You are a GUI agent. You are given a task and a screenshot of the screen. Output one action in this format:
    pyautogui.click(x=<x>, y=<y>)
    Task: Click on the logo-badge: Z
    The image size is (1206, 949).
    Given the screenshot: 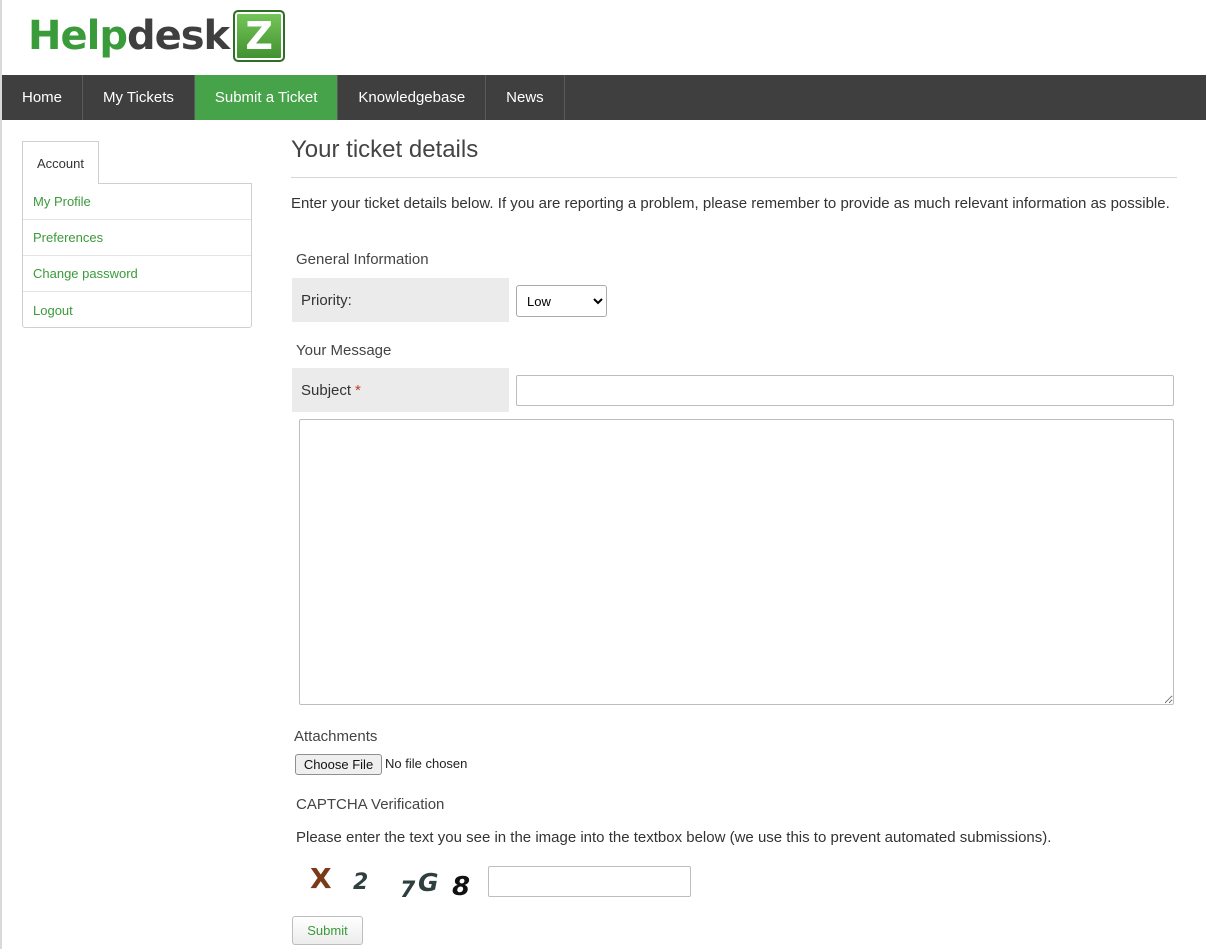 What is the action you would take?
    pyautogui.click(x=259, y=36)
    